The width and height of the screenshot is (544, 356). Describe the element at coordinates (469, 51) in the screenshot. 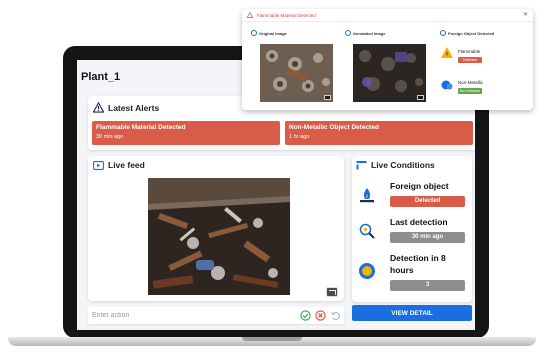

I see `flammable-label: Flammable` at that location.